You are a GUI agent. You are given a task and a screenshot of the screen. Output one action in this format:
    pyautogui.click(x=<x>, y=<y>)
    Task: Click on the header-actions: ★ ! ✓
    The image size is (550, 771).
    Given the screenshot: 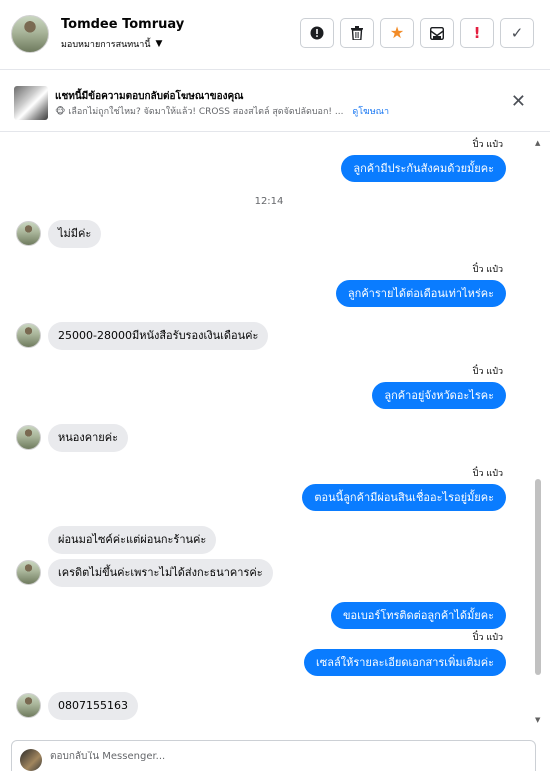 What is the action you would take?
    pyautogui.click(x=417, y=33)
    